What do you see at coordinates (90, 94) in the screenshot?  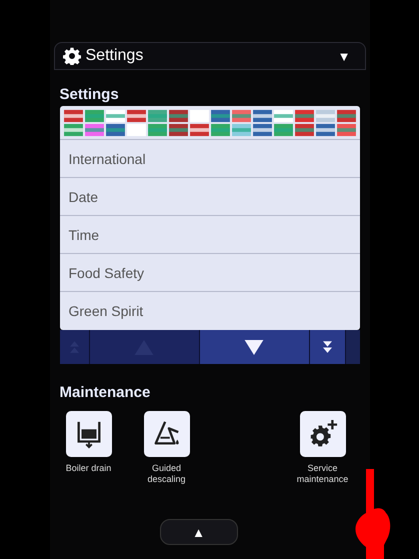 I see `section-heading: Settings` at bounding box center [90, 94].